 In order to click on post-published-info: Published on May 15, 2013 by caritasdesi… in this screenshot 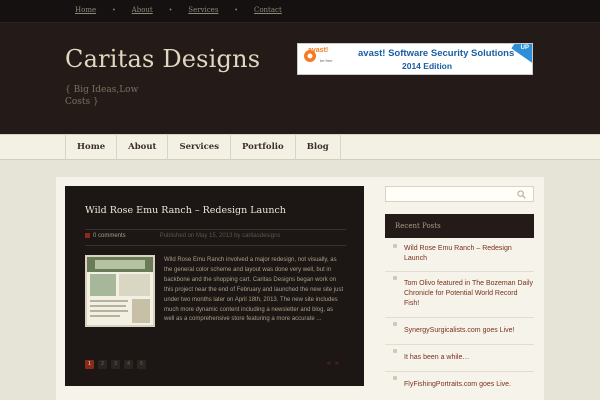, I will do `click(220, 236)`.